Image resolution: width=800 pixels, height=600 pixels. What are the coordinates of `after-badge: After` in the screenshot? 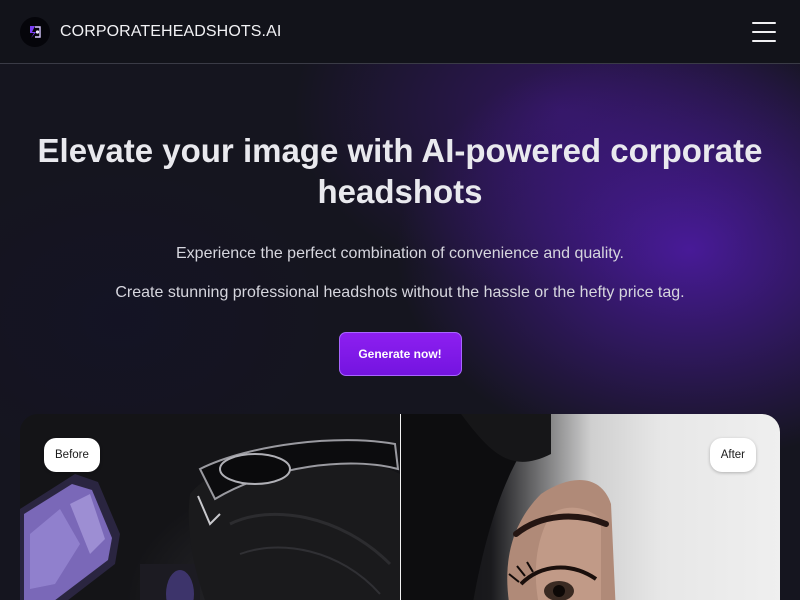 It's located at (732, 455).